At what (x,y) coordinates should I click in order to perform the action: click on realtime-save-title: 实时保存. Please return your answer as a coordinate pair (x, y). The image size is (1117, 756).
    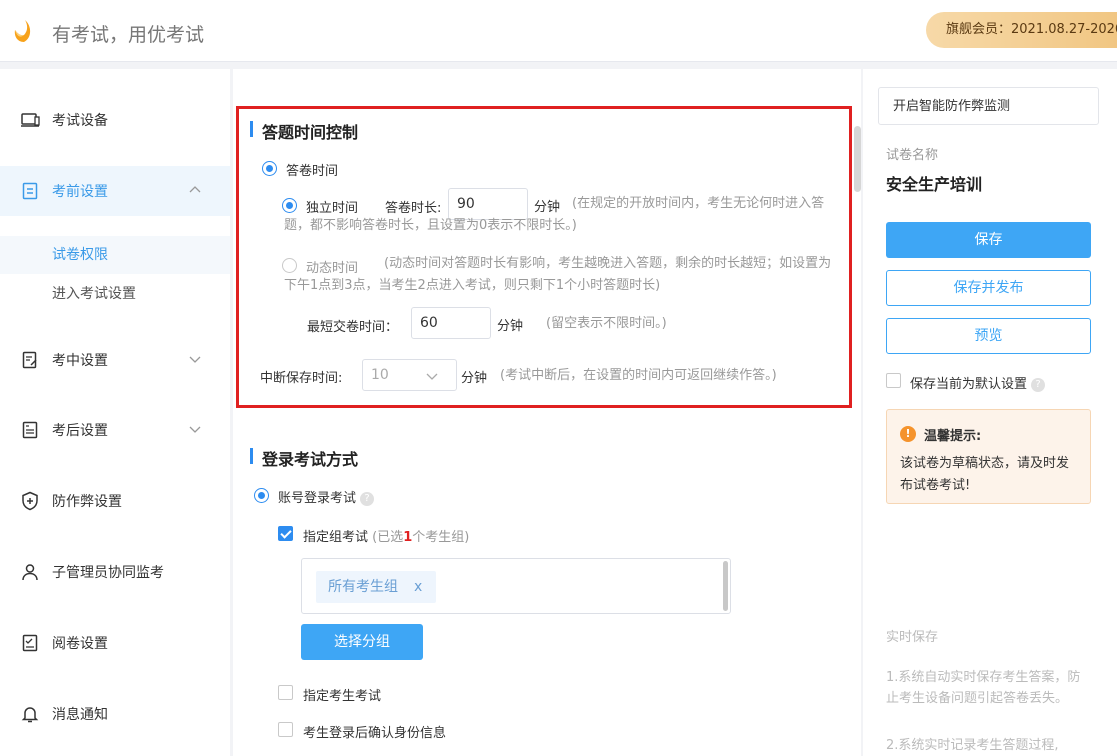
    Looking at the image, I should click on (912, 637).